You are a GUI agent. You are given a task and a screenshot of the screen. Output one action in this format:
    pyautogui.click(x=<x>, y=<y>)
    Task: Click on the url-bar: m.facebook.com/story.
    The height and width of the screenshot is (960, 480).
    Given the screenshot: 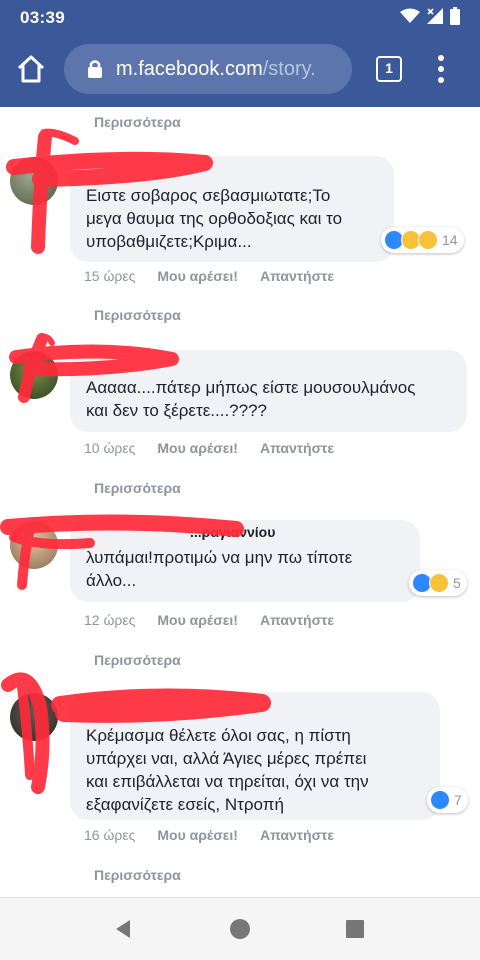 What is the action you would take?
    pyautogui.click(x=208, y=69)
    